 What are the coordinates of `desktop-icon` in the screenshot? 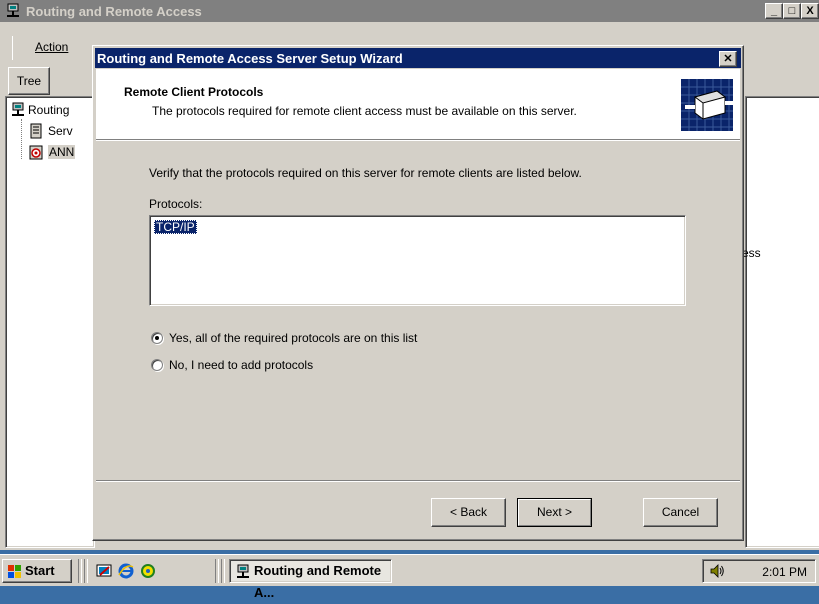 It's located at (104, 571).